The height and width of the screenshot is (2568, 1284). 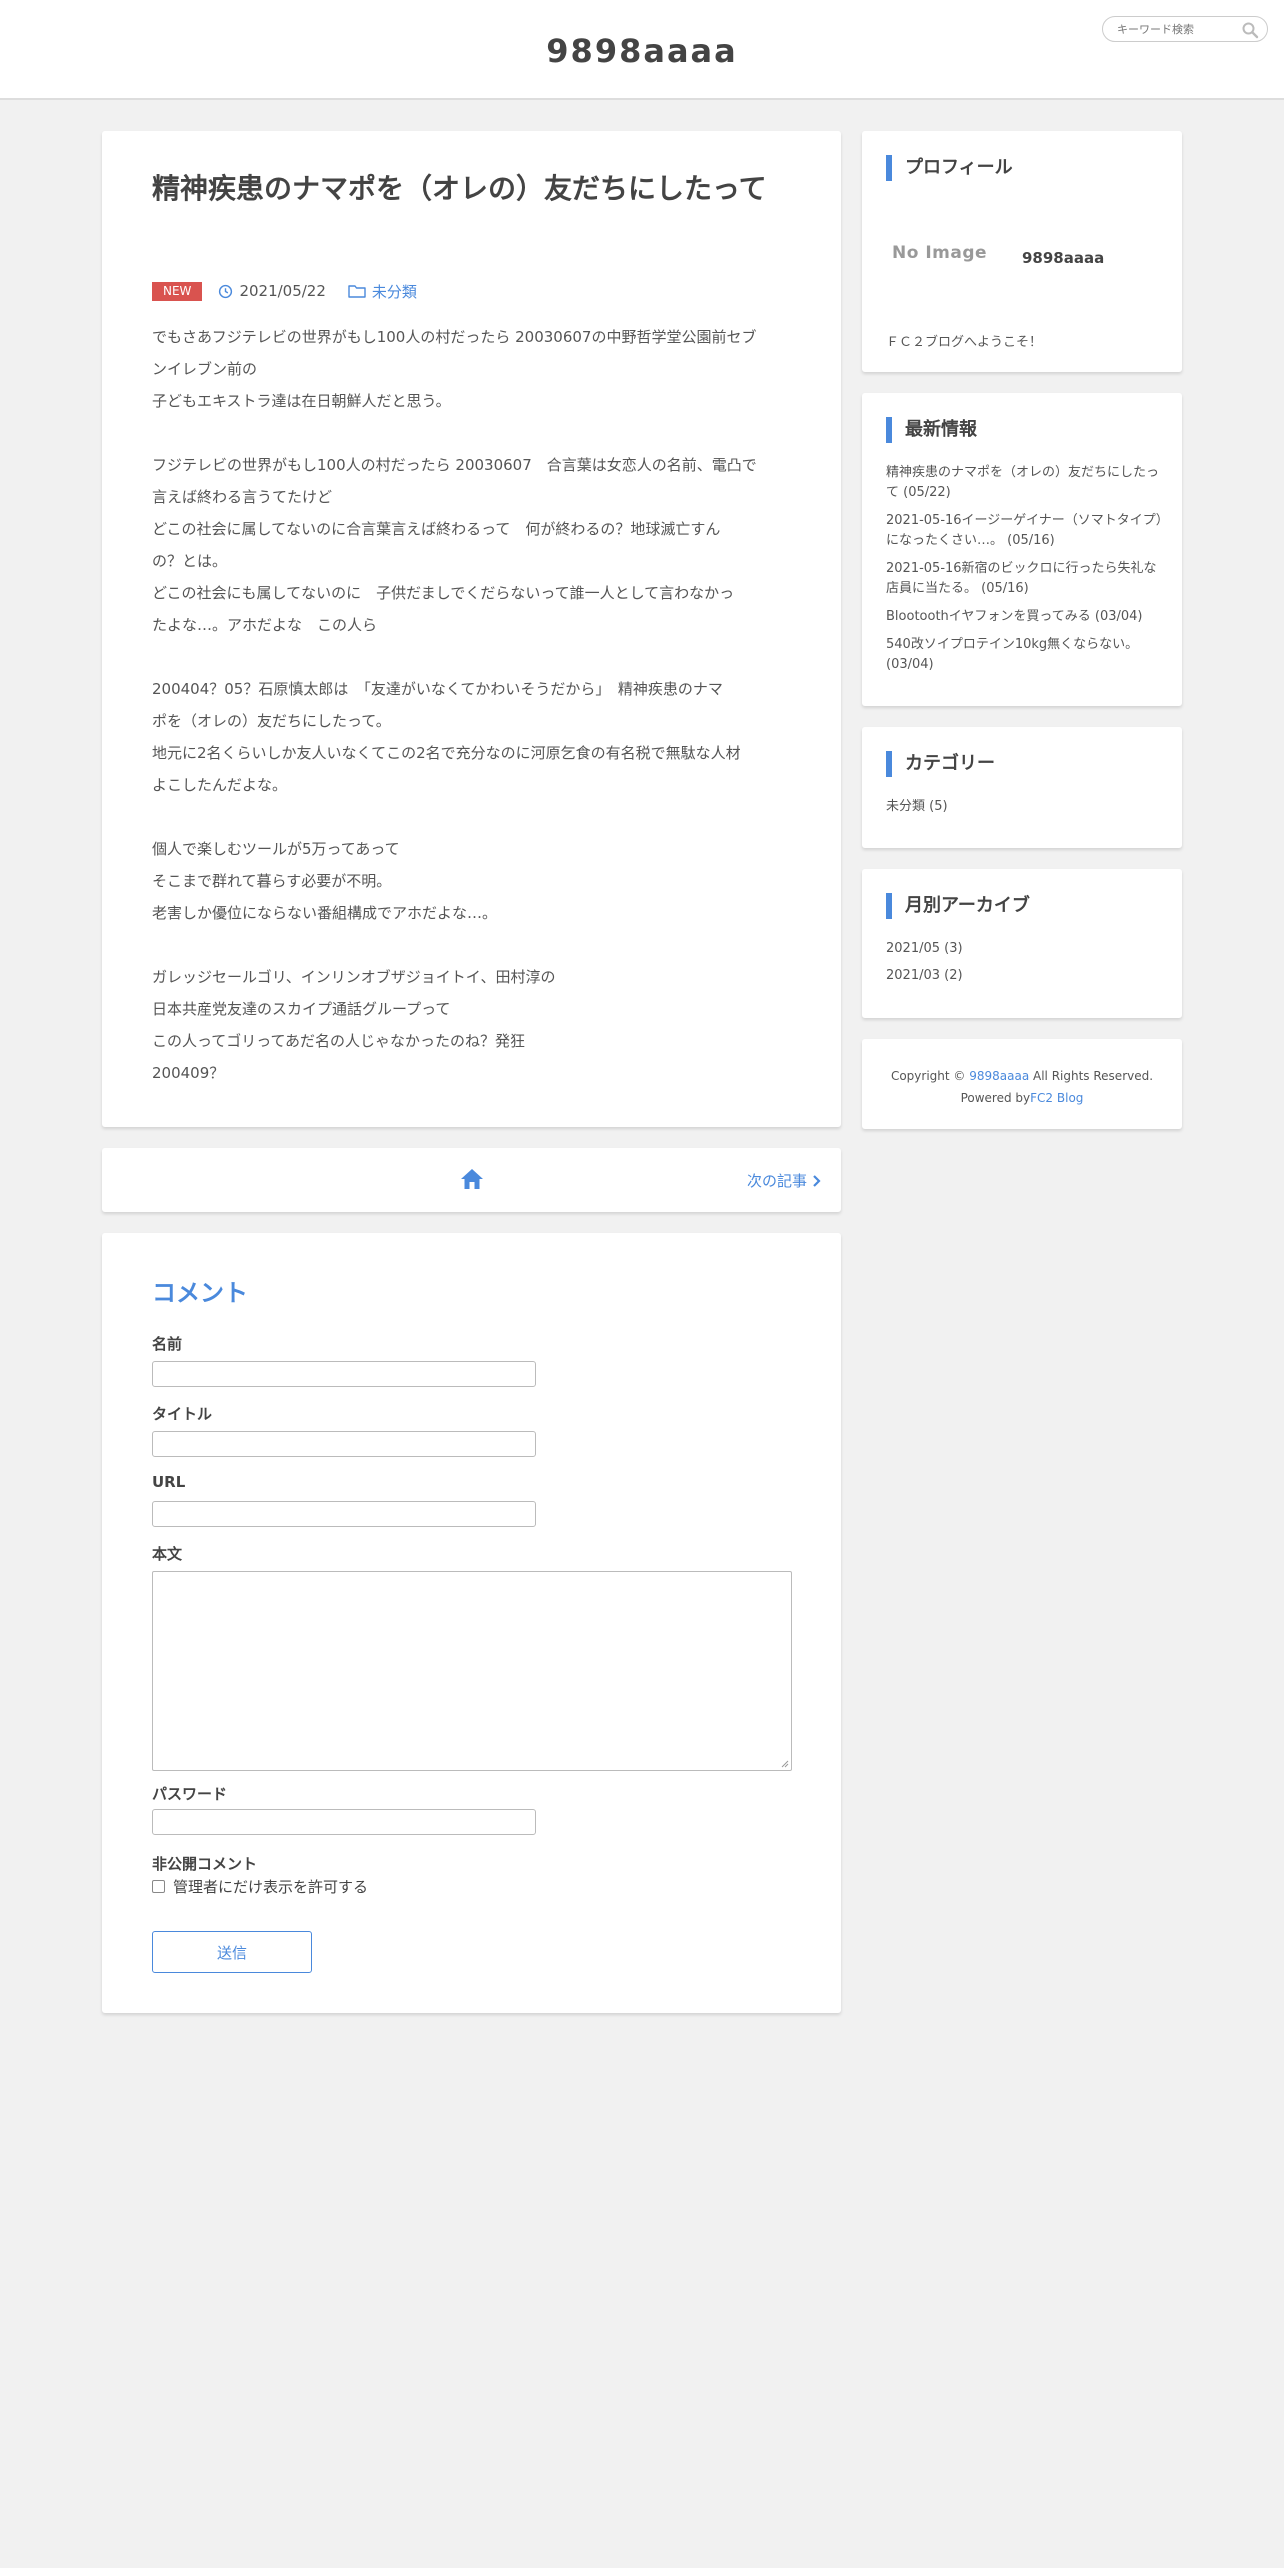 I want to click on home-icon, so click(x=472, y=1179).